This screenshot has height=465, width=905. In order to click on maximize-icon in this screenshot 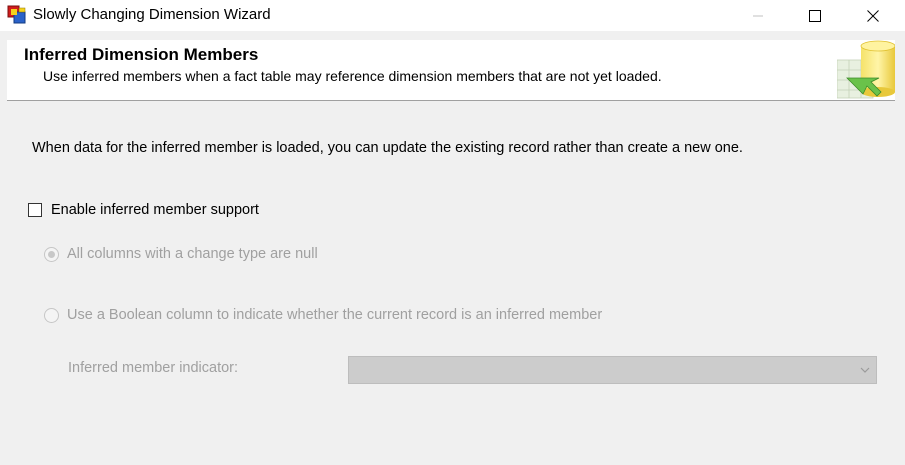, I will do `click(815, 15)`.